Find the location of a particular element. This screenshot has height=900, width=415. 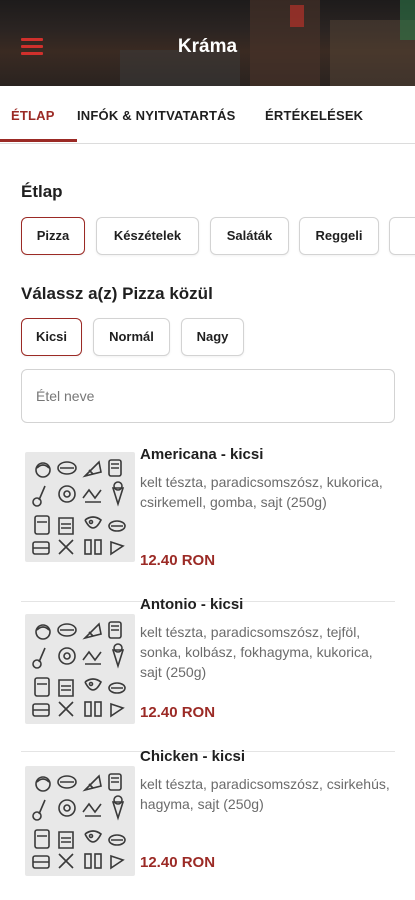

item-name: Antonio - kicsi is located at coordinates (192, 604).